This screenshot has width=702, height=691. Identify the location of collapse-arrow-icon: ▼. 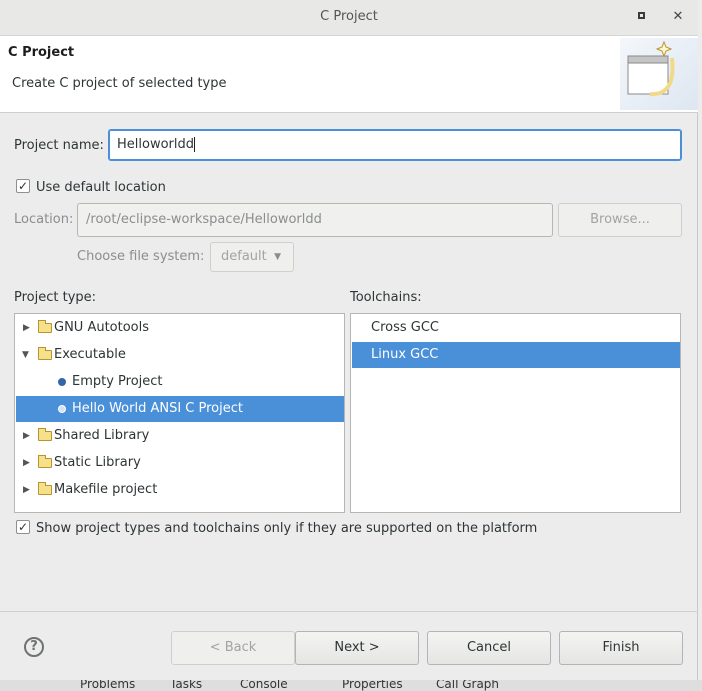
(27, 355).